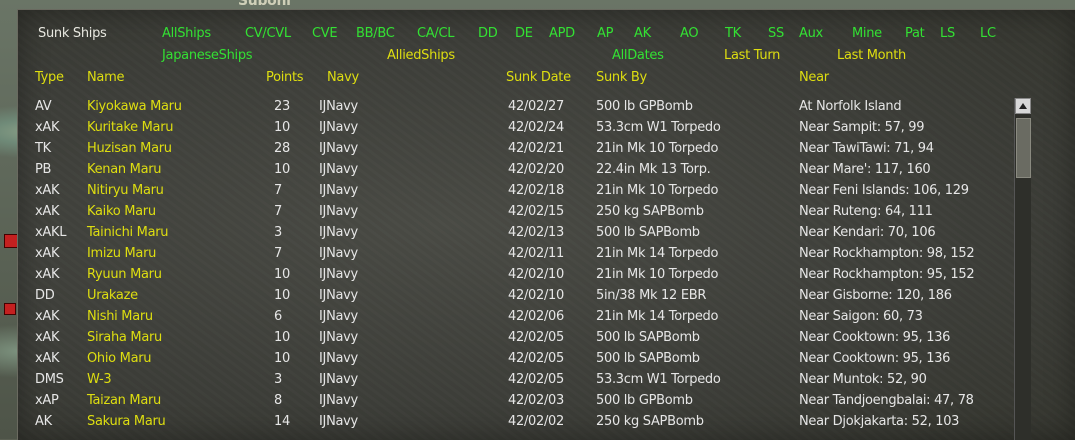 The width and height of the screenshot is (1075, 440). I want to click on filter-type-allships: AllShips, so click(186, 33).